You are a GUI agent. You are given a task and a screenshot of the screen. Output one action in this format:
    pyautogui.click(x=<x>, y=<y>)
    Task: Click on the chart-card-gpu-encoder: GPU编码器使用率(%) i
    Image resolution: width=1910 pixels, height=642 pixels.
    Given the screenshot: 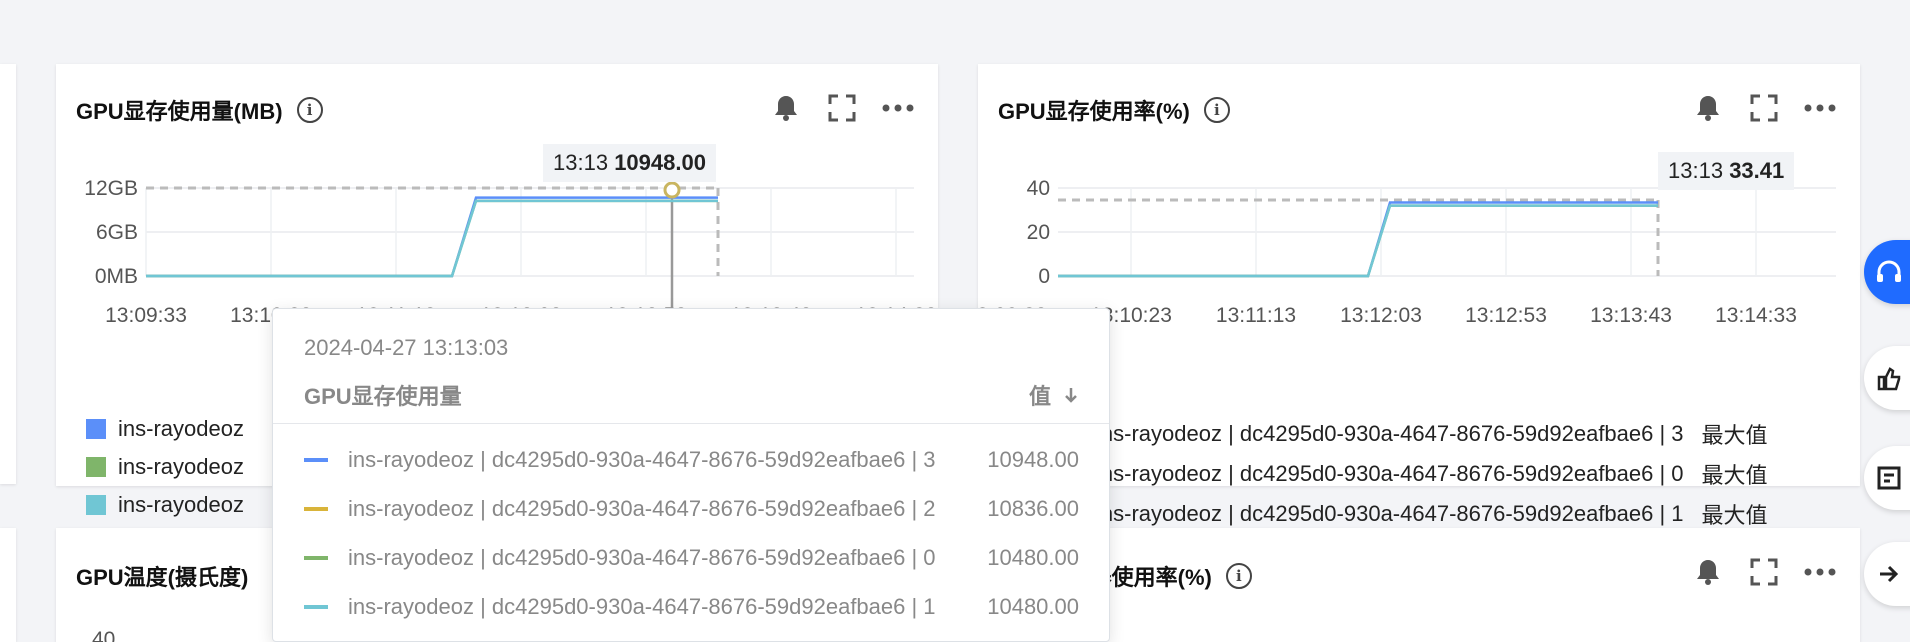 What is the action you would take?
    pyautogui.click(x=1419, y=585)
    